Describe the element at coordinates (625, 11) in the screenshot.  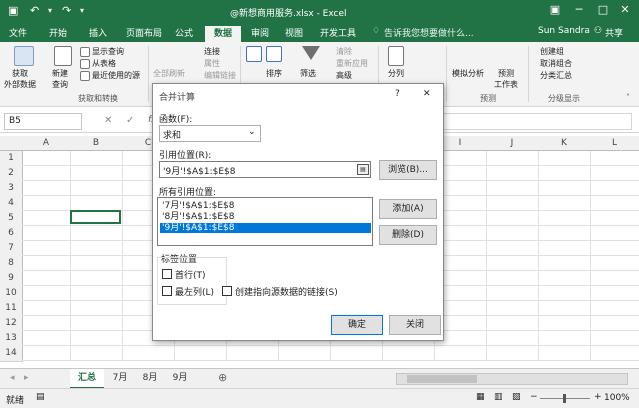
I see `close-button: ✕` at that location.